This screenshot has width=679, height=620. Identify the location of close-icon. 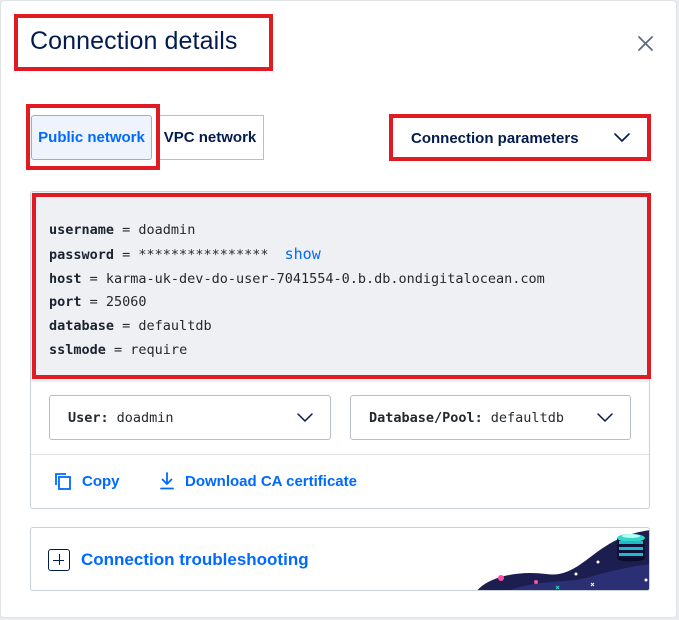
(646, 44).